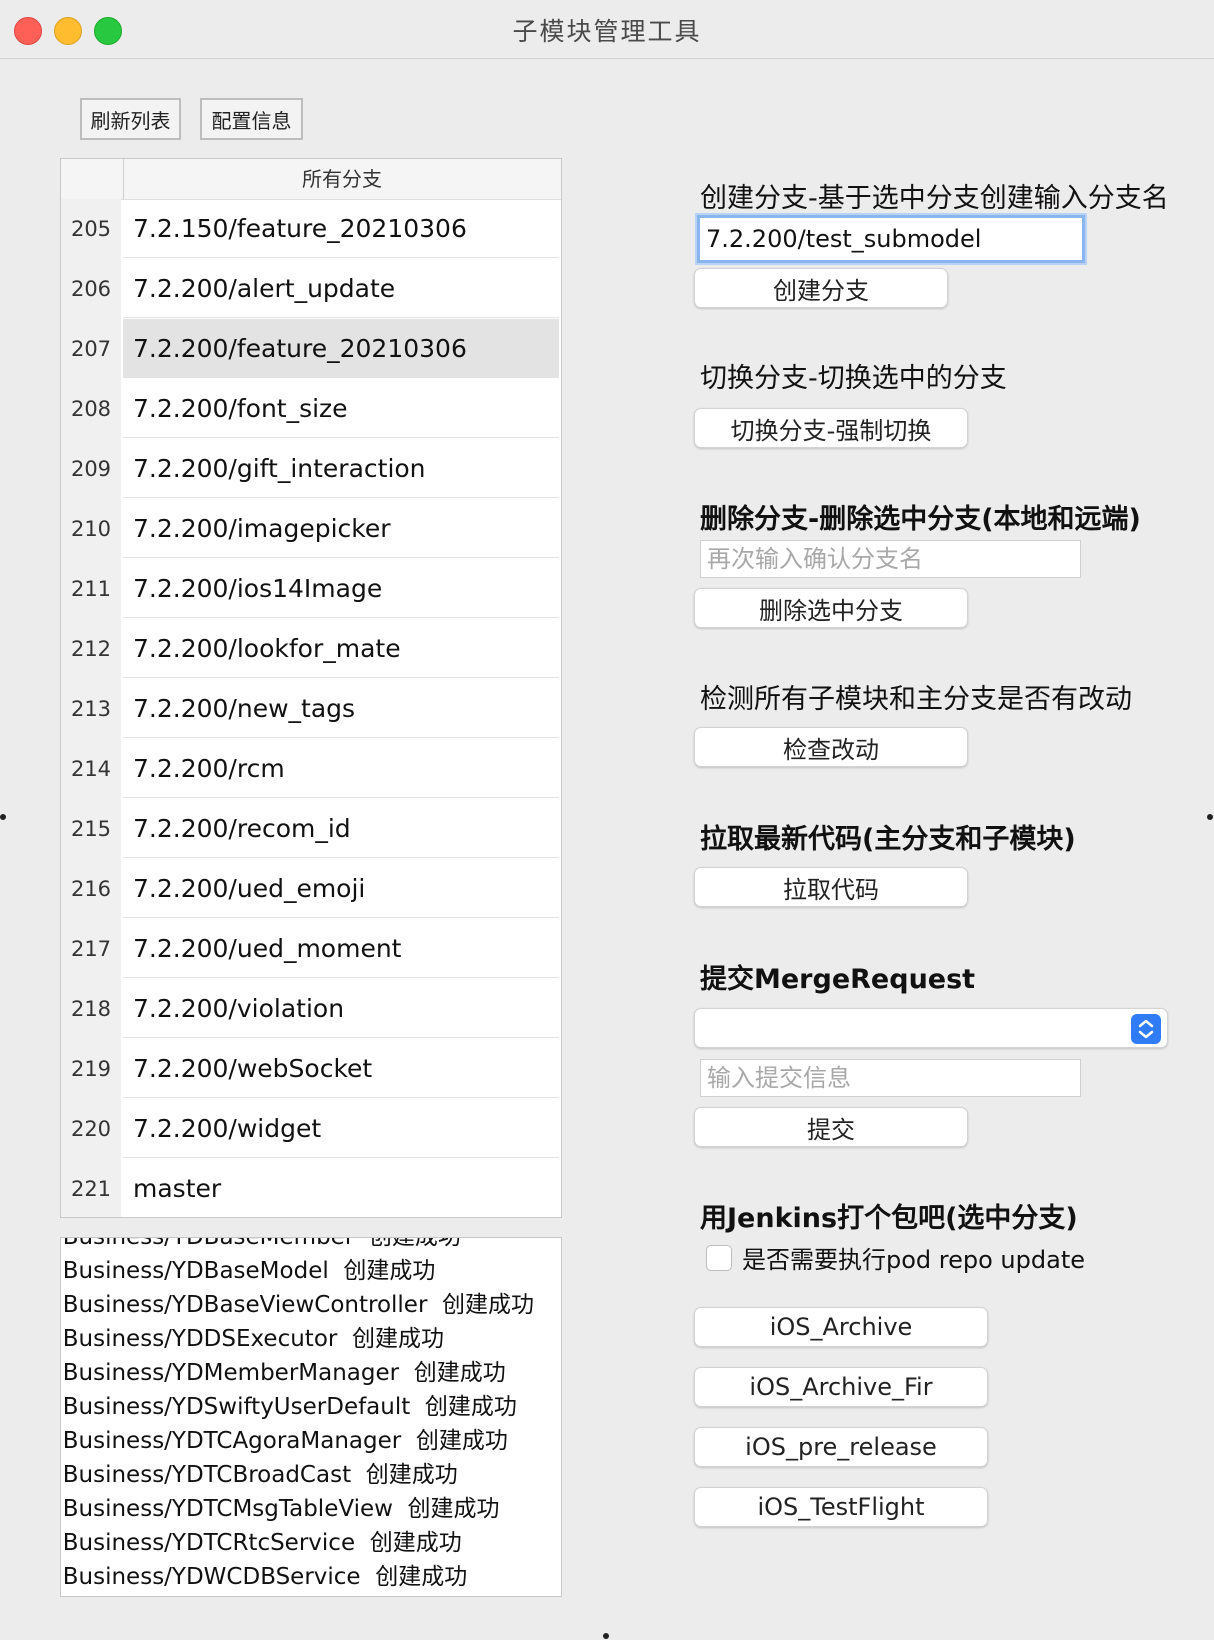 The height and width of the screenshot is (1640, 1214). I want to click on table-row: 216 7.2.200/ued_emoji, so click(311, 889).